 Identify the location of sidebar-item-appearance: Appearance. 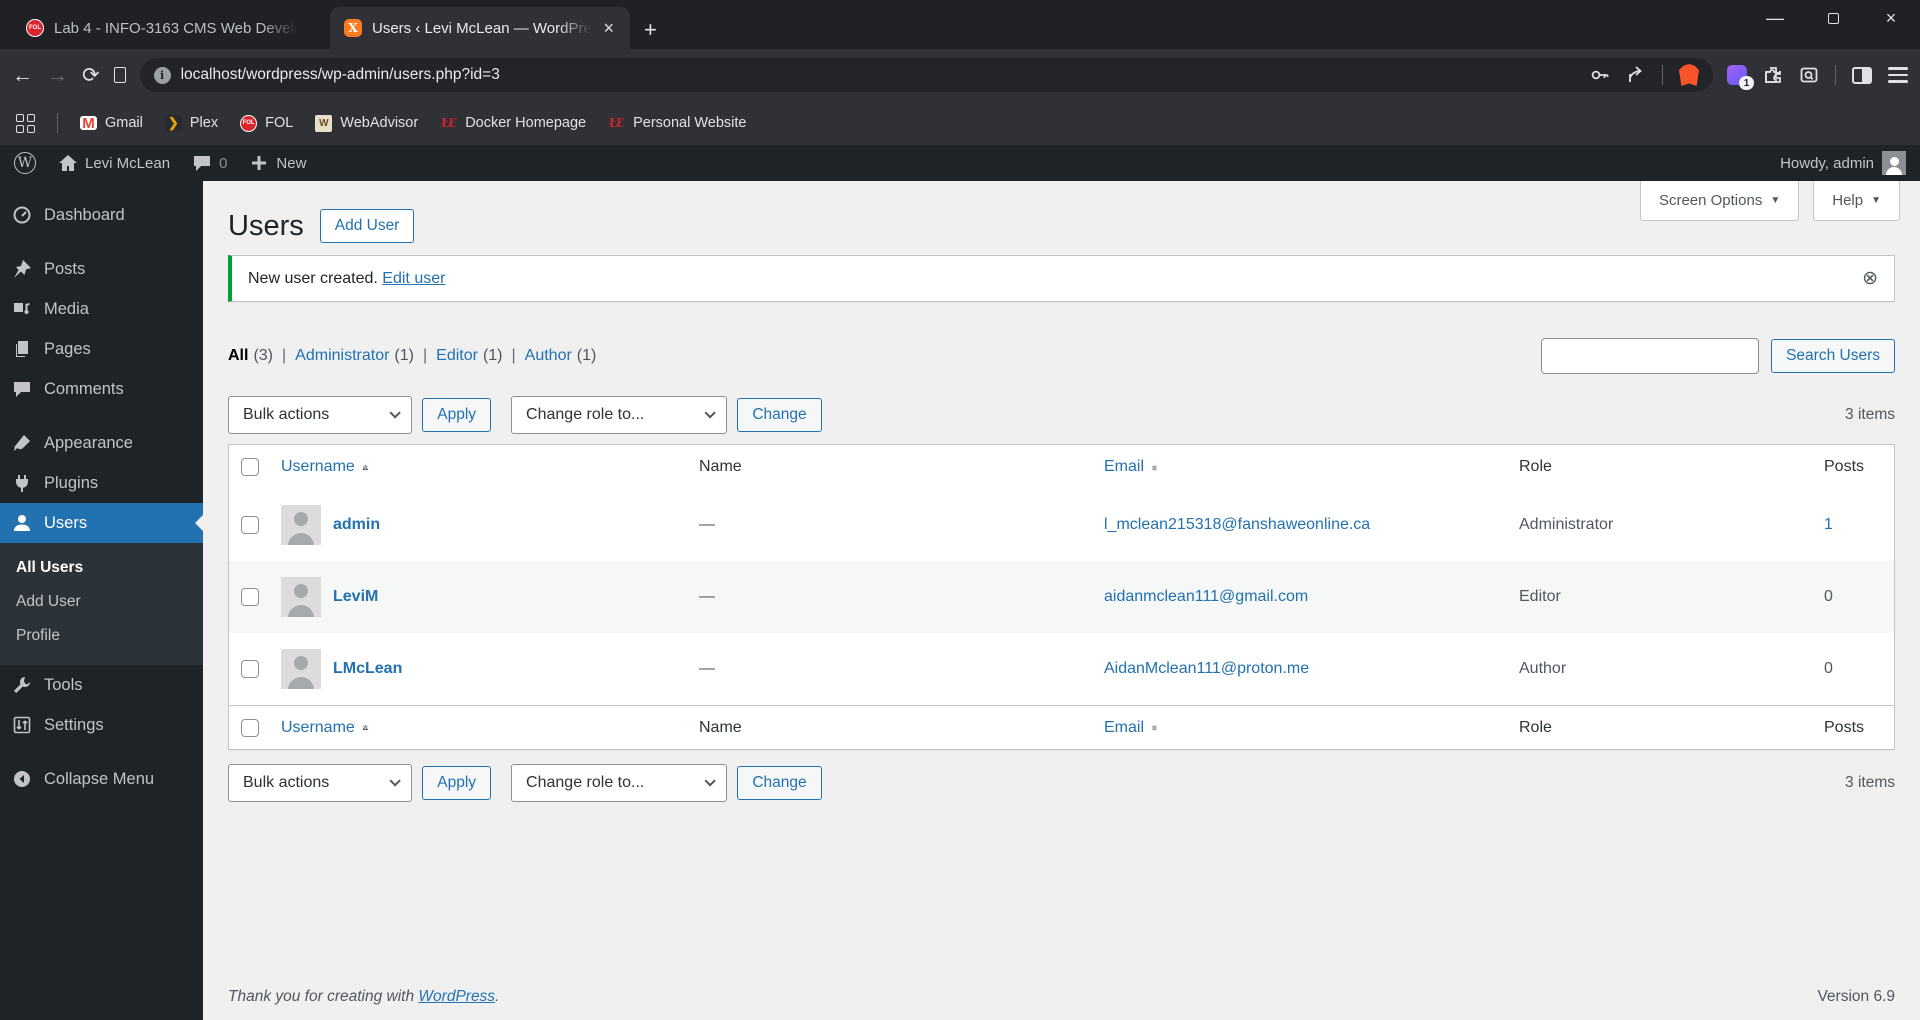
(101, 443).